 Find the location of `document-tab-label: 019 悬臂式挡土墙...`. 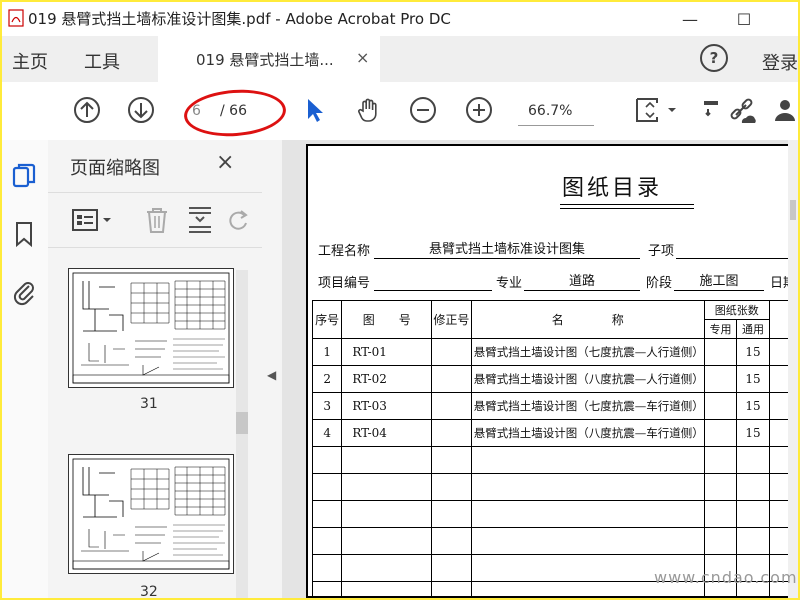

document-tab-label: 019 悬臂式挡土墙... is located at coordinates (265, 60).